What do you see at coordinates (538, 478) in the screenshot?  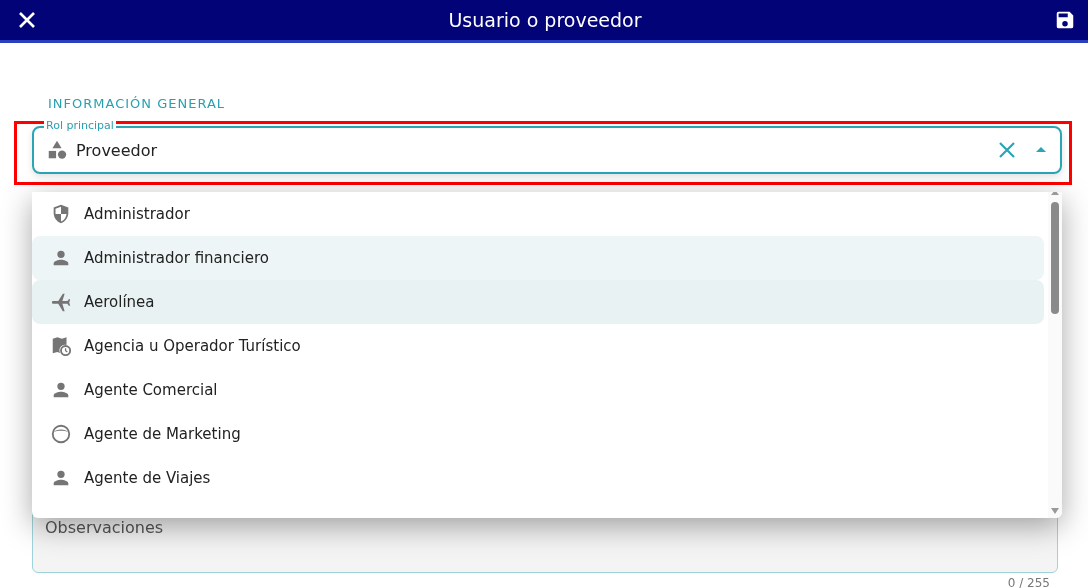 I see `dropdown-option: Agente de Viajes` at bounding box center [538, 478].